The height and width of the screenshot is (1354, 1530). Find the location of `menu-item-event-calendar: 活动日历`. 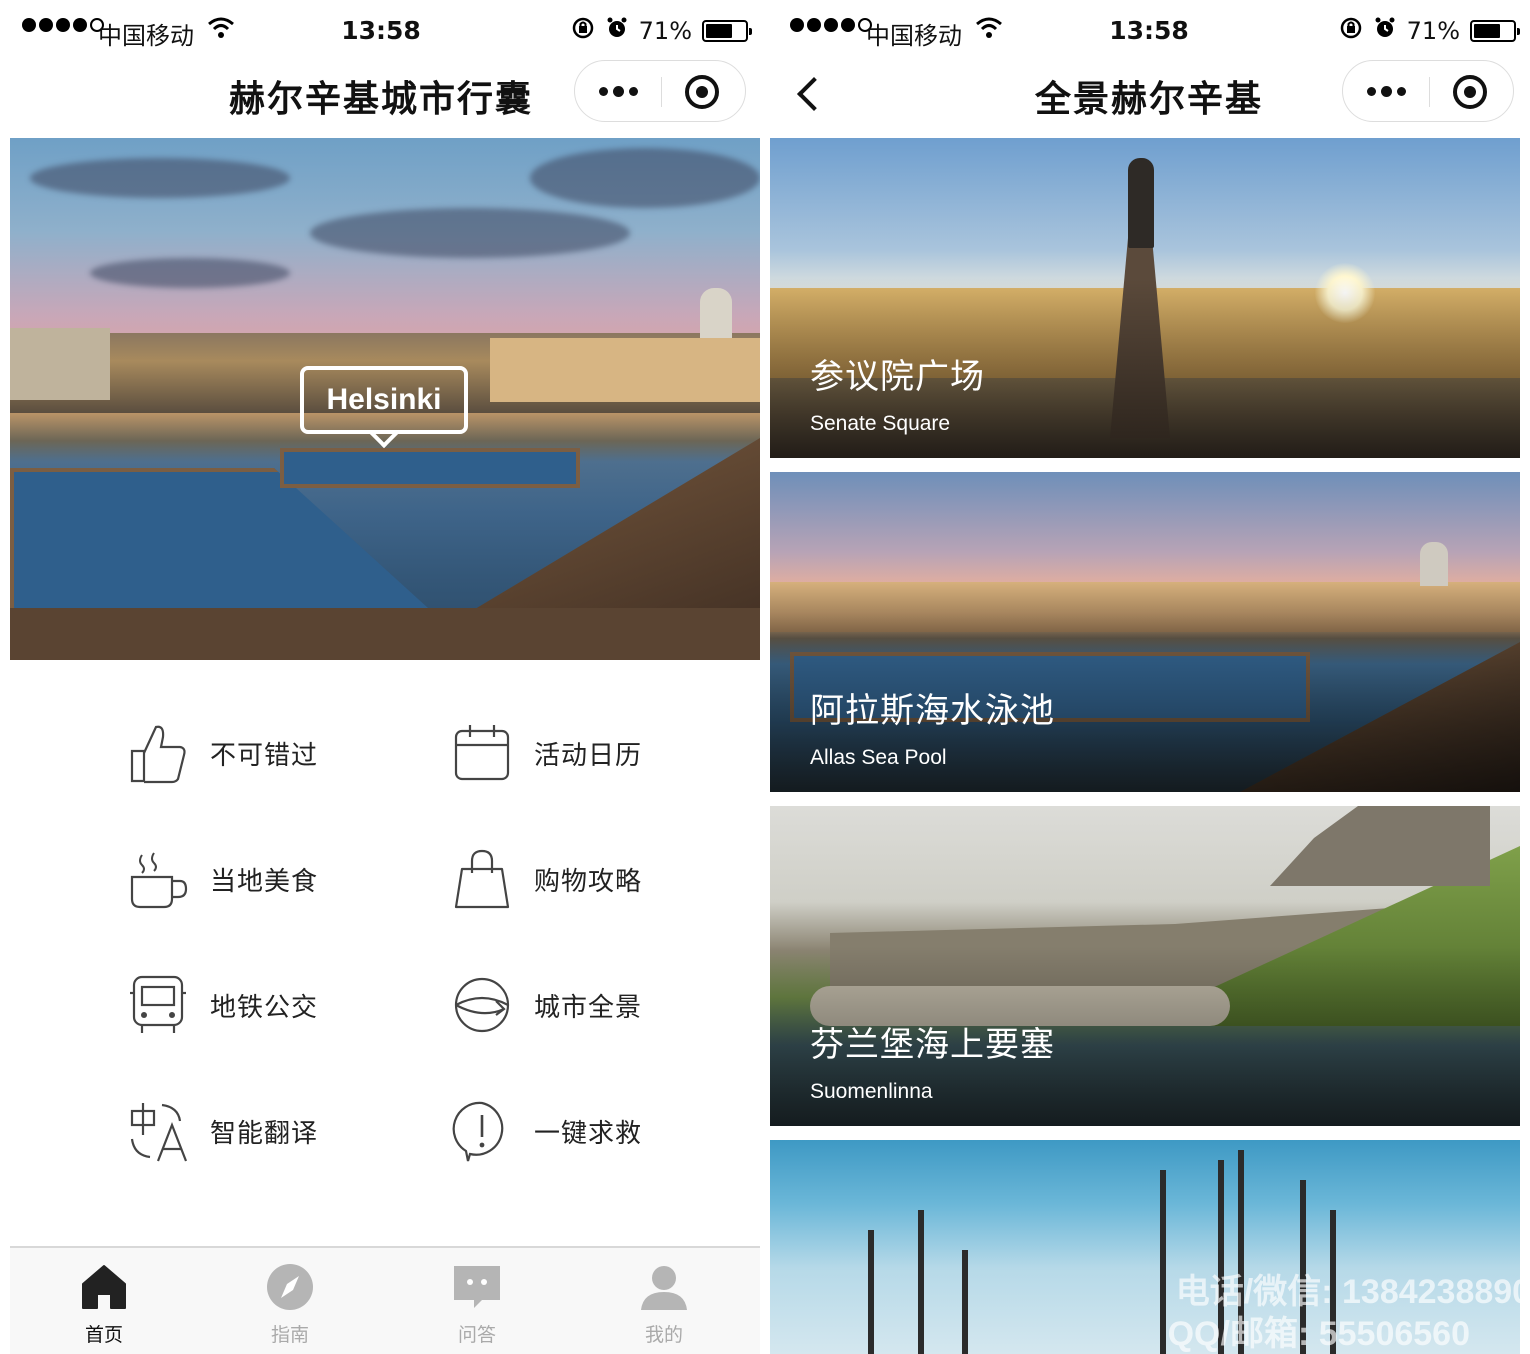

menu-item-event-calendar: 活动日历 is located at coordinates (602, 753).